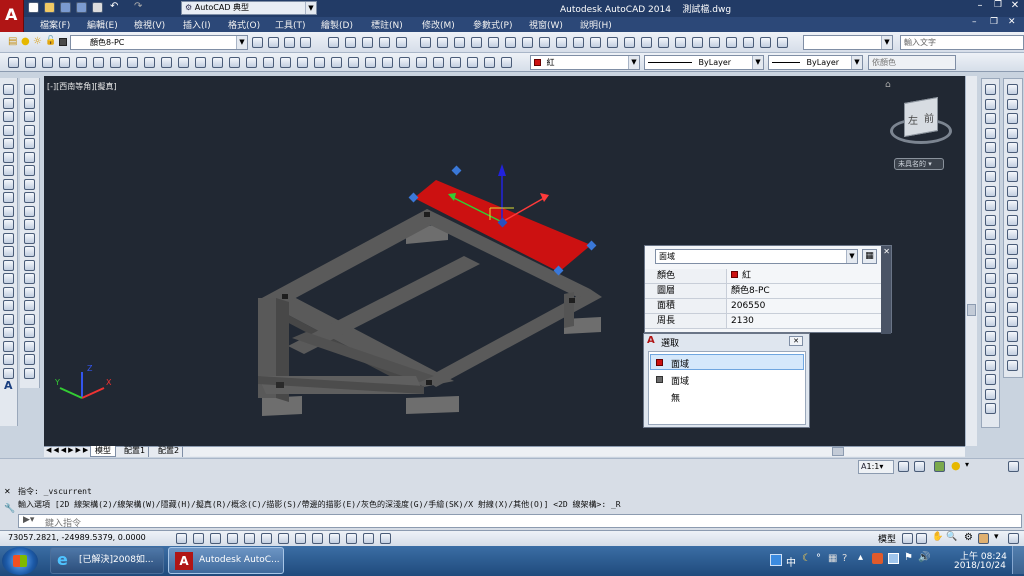  What do you see at coordinates (763, 276) in the screenshot?
I see `prop-row-color: 顏色 紅` at bounding box center [763, 276].